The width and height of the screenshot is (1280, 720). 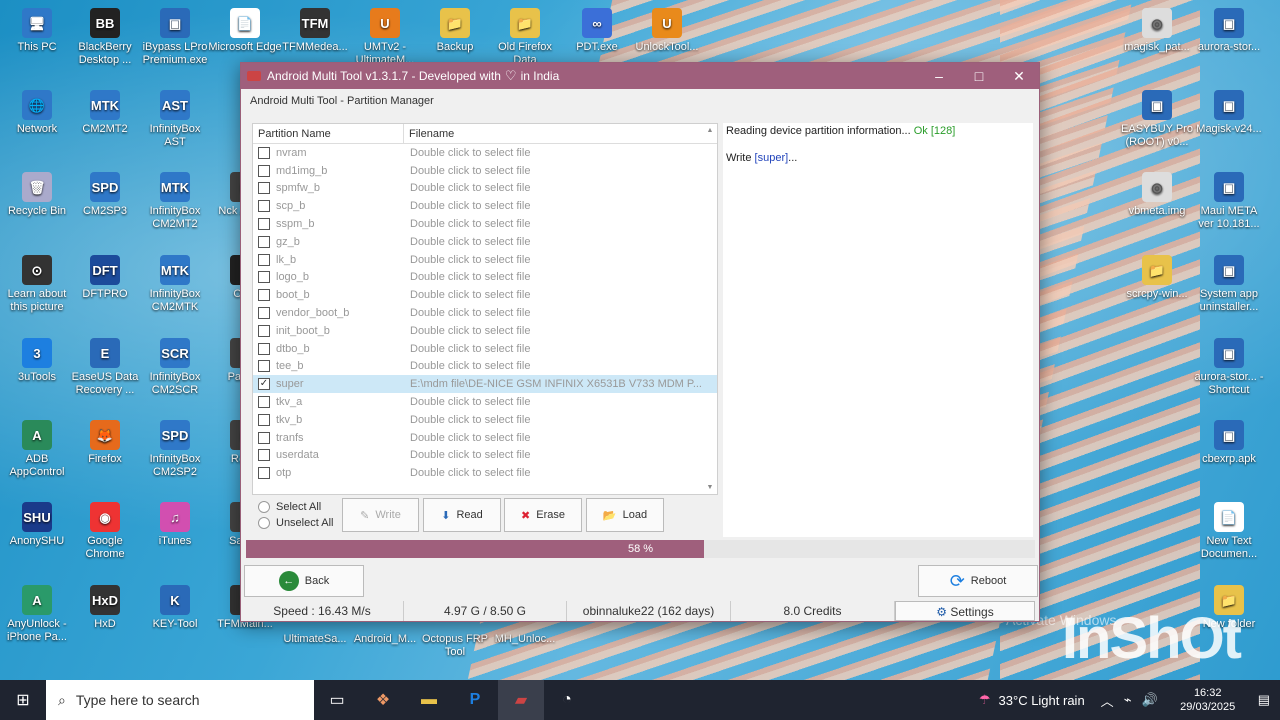 What do you see at coordinates (485, 260) in the screenshot?
I see `table-row: lk_b Double click to select file` at bounding box center [485, 260].